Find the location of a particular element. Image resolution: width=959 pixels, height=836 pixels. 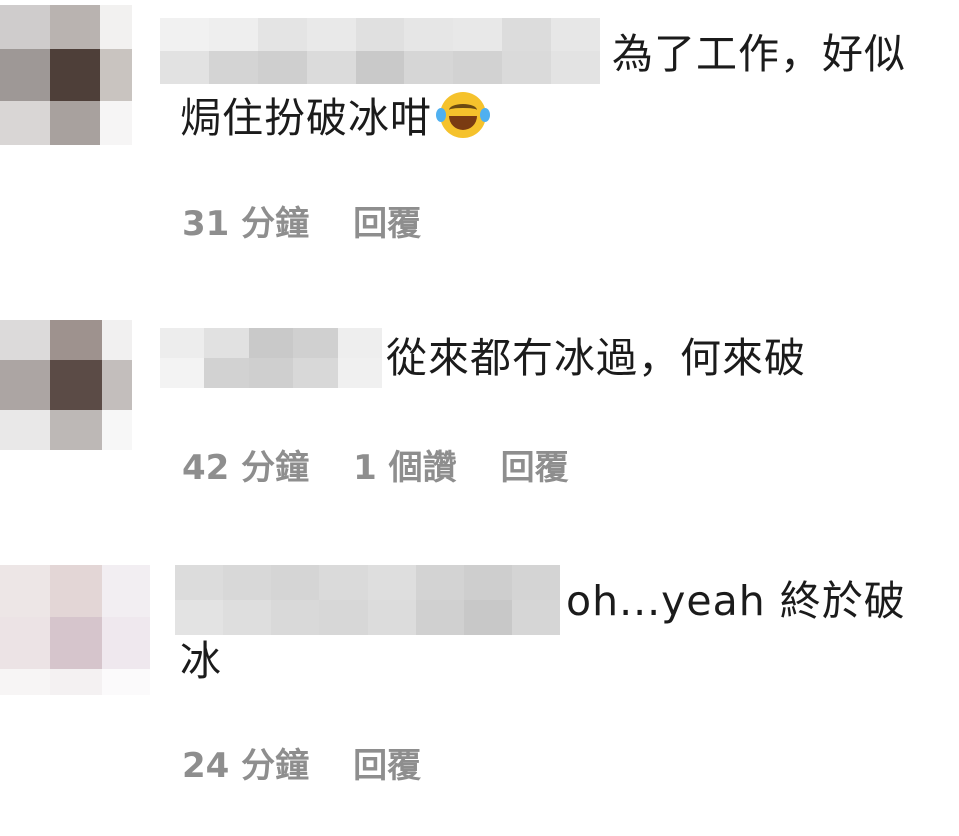

comment-meta: 24 分鐘 回覆 is located at coordinates (301, 762).